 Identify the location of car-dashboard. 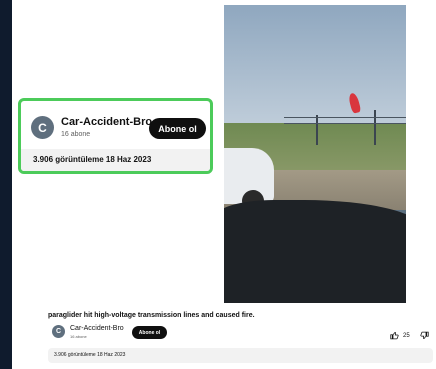
(315, 251).